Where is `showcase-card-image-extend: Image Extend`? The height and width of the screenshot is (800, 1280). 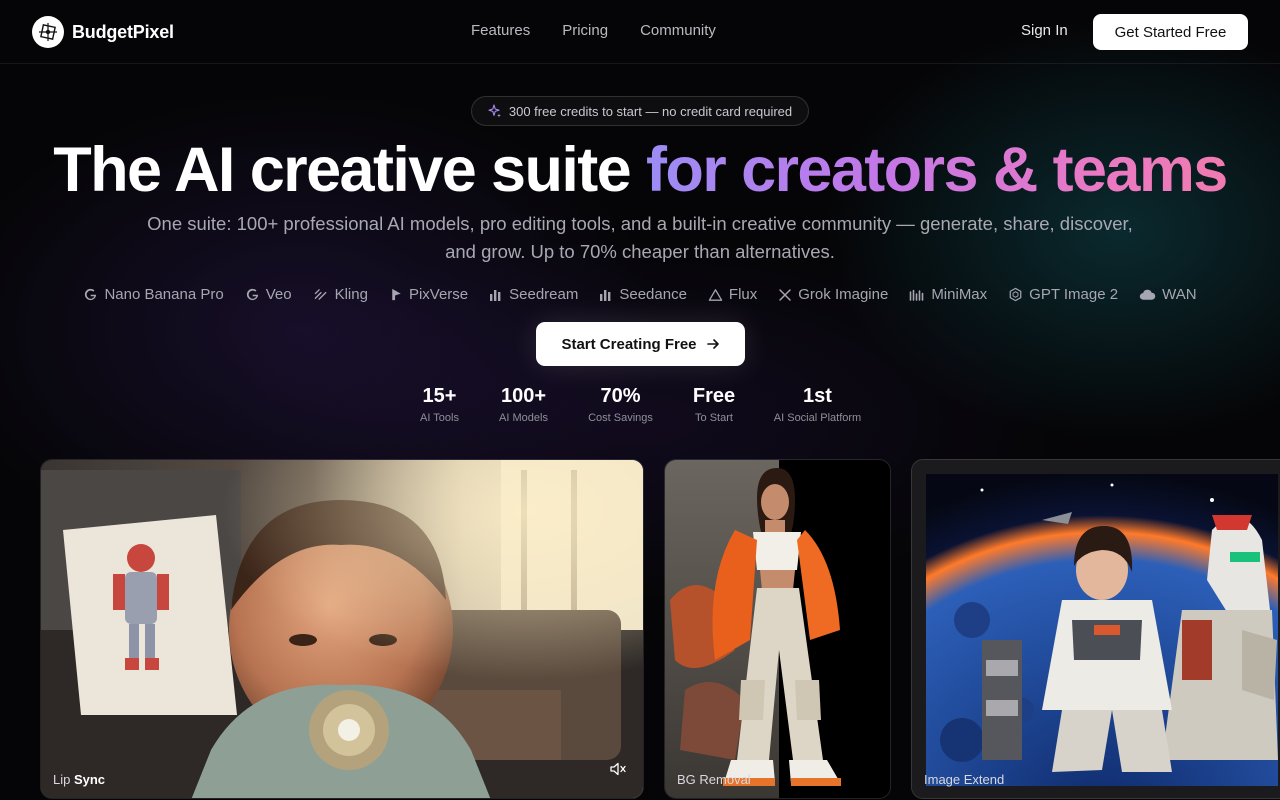
showcase-card-image-extend: Image Extend is located at coordinates (1095, 629).